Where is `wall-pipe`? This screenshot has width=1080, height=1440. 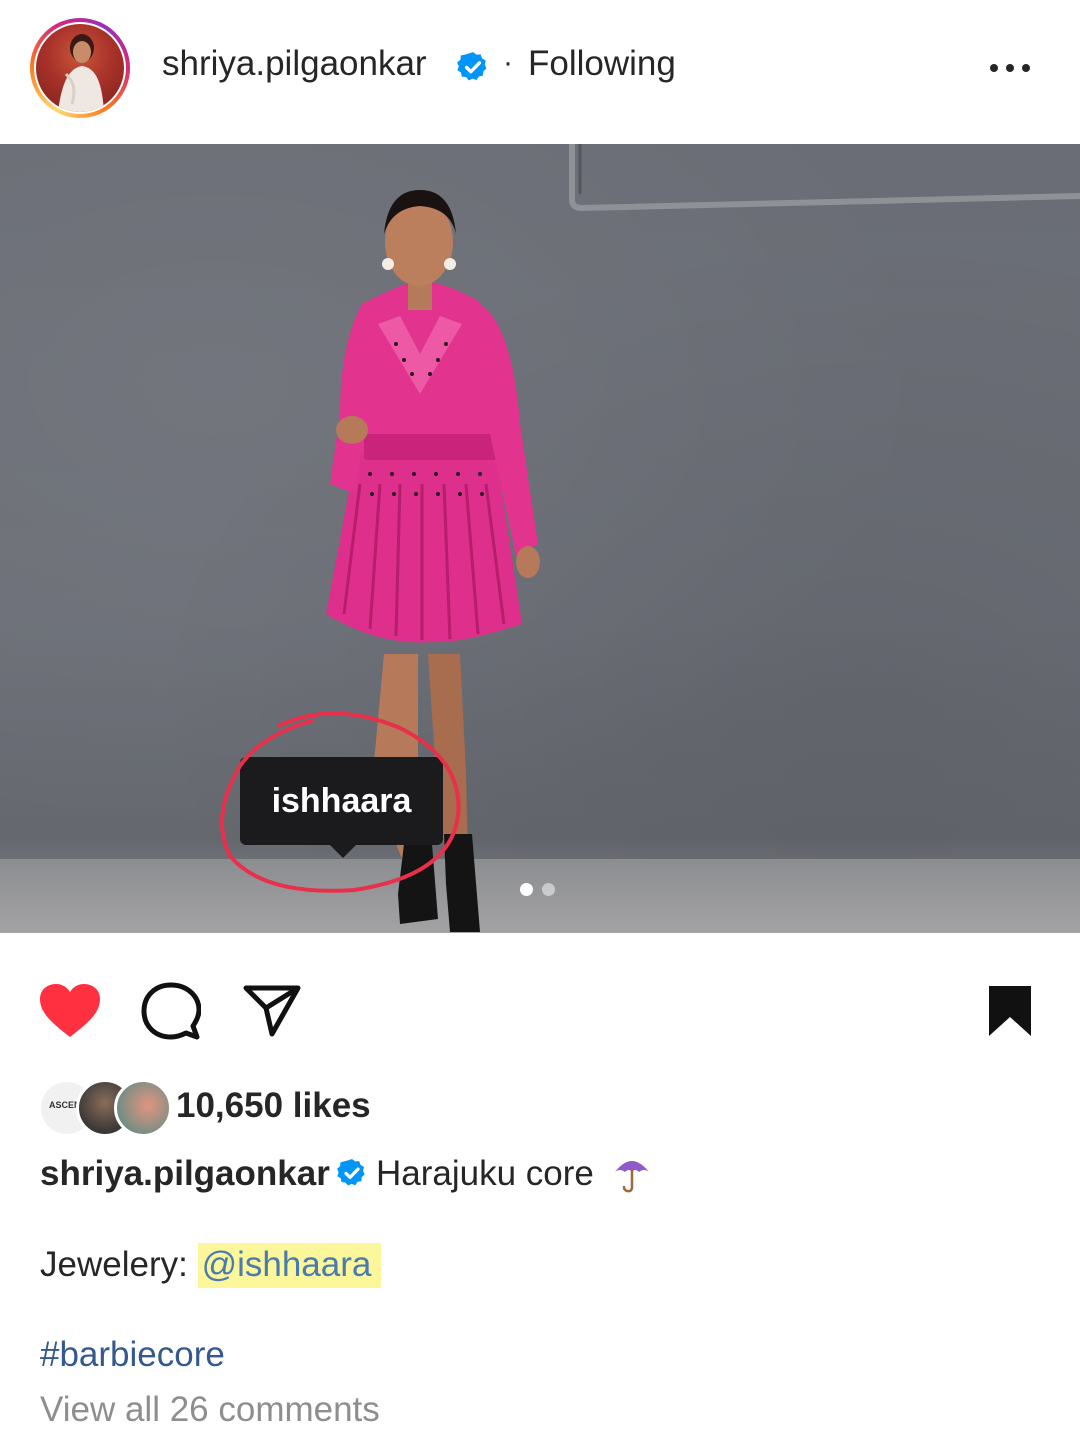
wall-pipe is located at coordinates (824, 178).